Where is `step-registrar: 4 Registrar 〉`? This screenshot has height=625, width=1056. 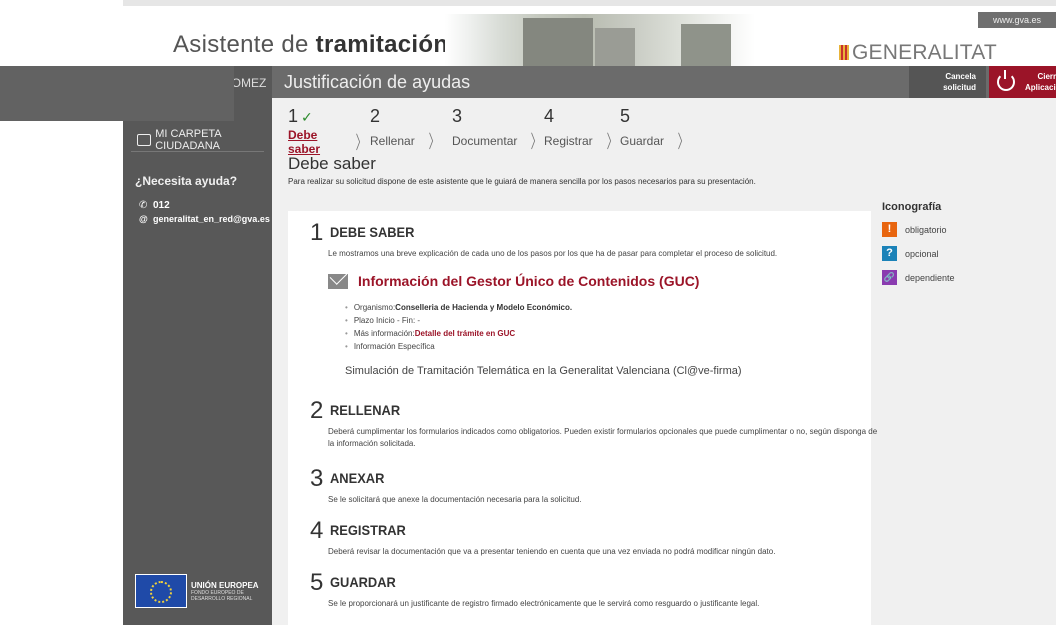
step-registrar: 4 Registrar 〉 is located at coordinates (582, 131).